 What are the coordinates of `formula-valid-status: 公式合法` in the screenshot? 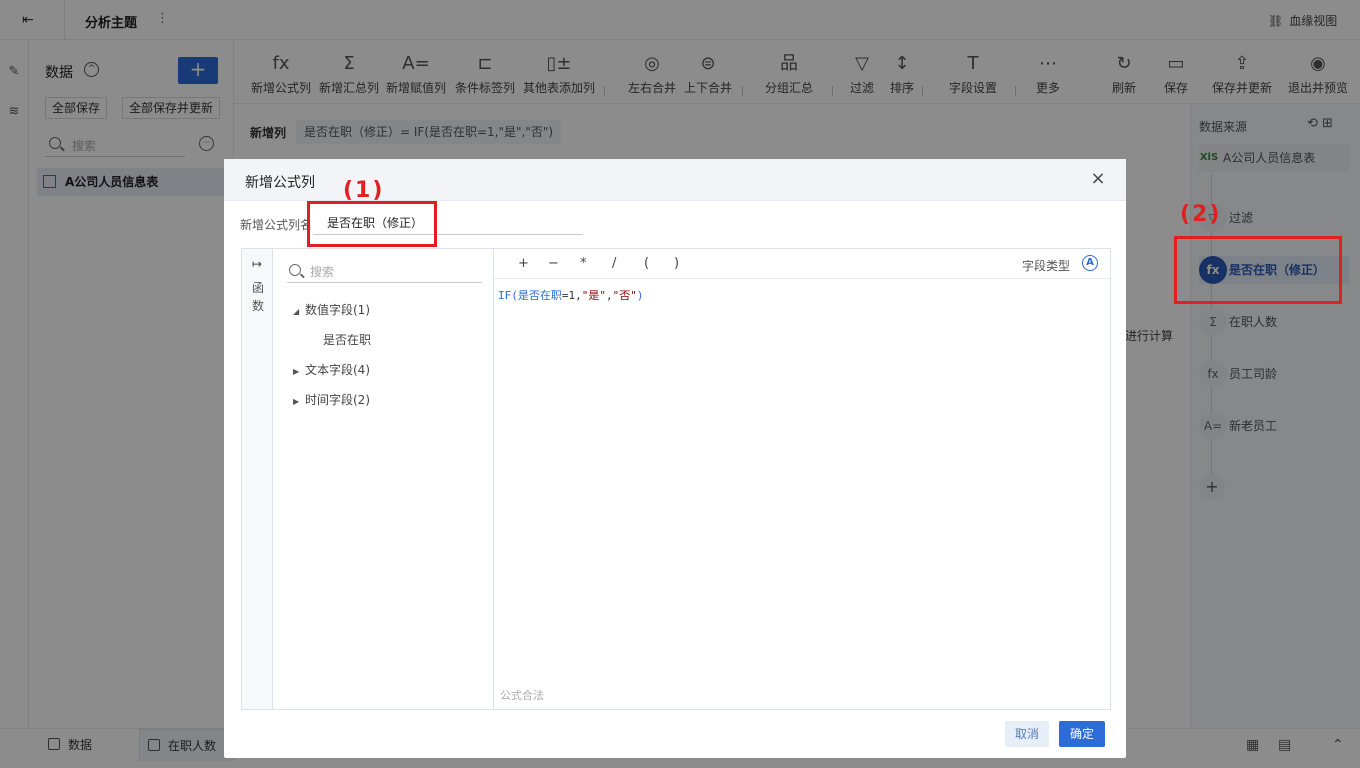 It's located at (522, 695).